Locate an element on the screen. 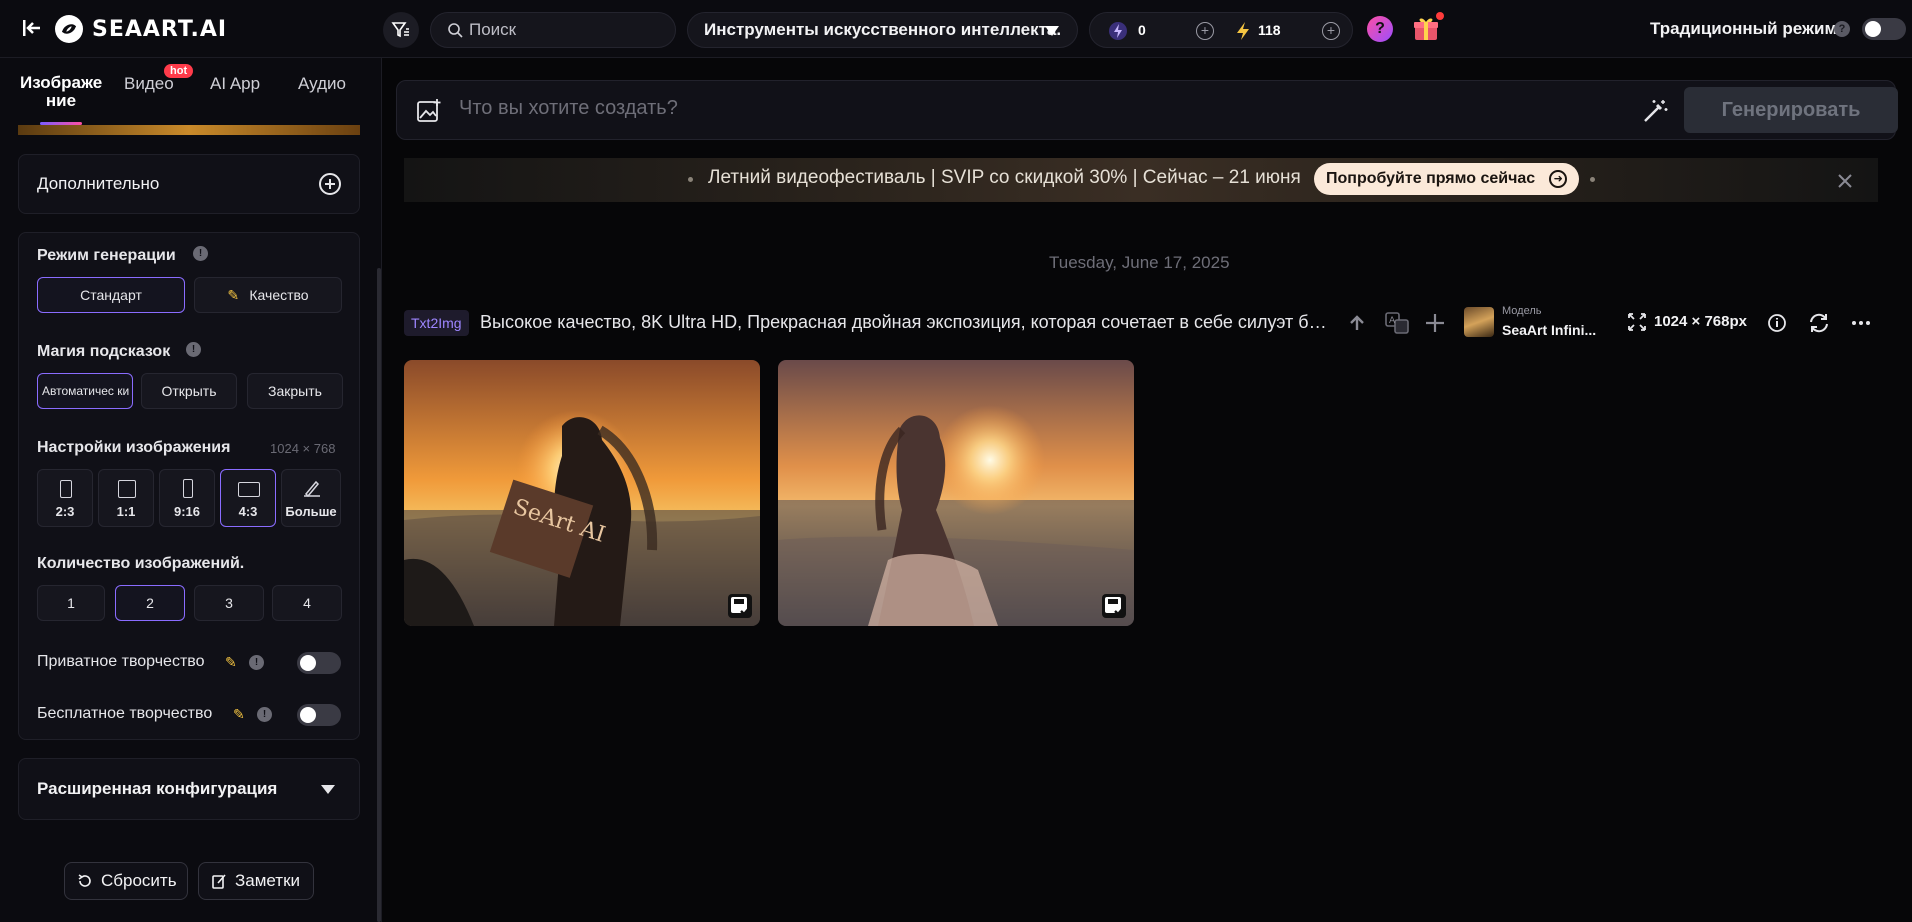 This screenshot has width=1912, height=922. sunset-woman-sign-image: SeArt AI is located at coordinates (582, 493).